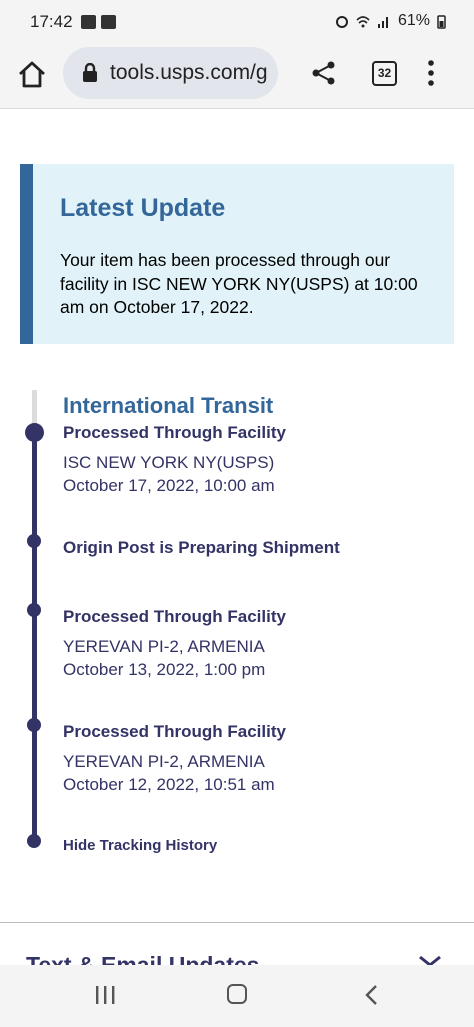  Describe the element at coordinates (169, 485) in the screenshot. I see `event-datetime: October 17, 2022, 10:00 am` at that location.